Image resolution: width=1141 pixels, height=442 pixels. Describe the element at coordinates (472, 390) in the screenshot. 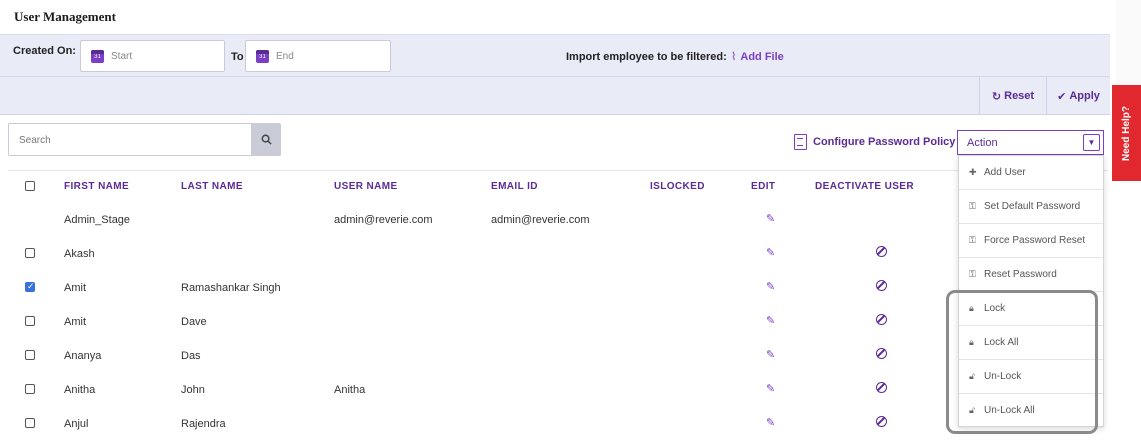

I see `table-row: Anitha John Anitha ✎` at that location.